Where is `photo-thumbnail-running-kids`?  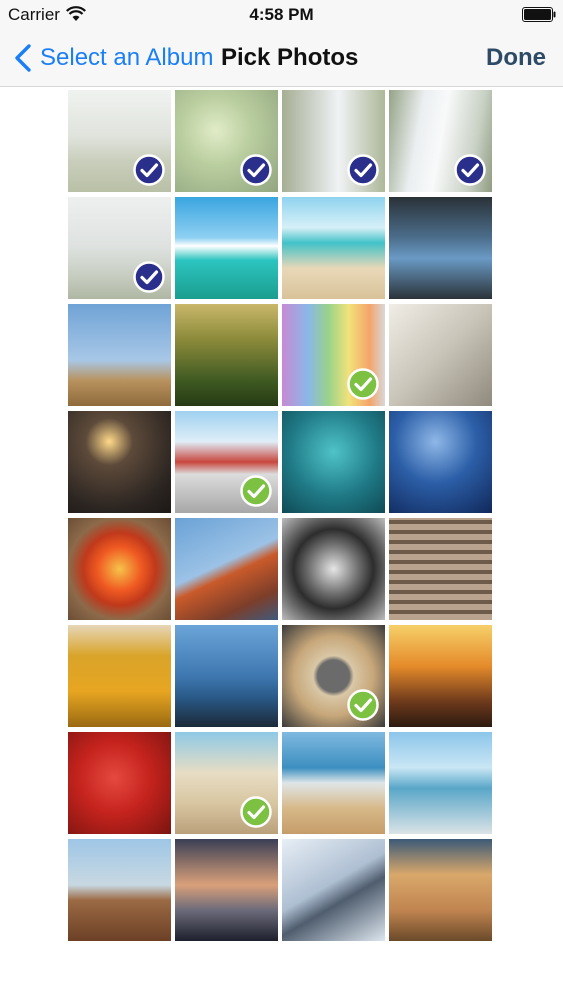 photo-thumbnail-running-kids is located at coordinates (440, 783).